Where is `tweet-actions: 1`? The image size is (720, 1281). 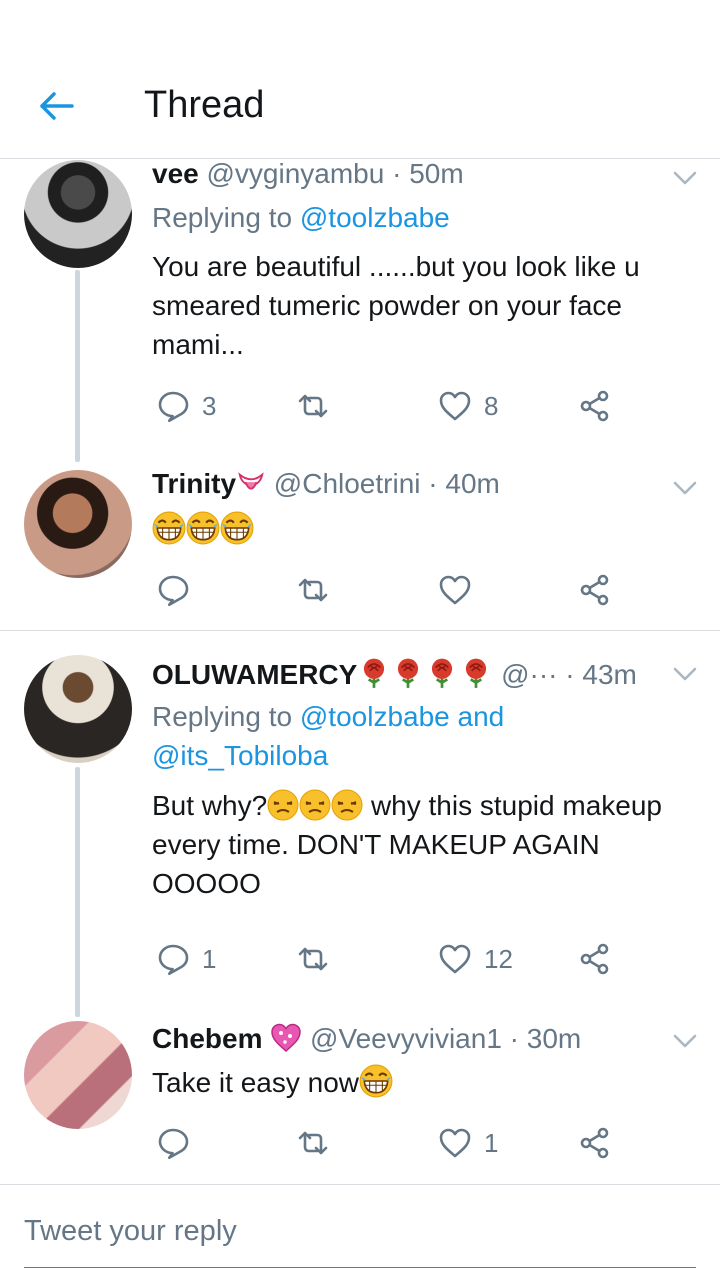
tweet-actions: 1 is located at coordinates (392, 1143).